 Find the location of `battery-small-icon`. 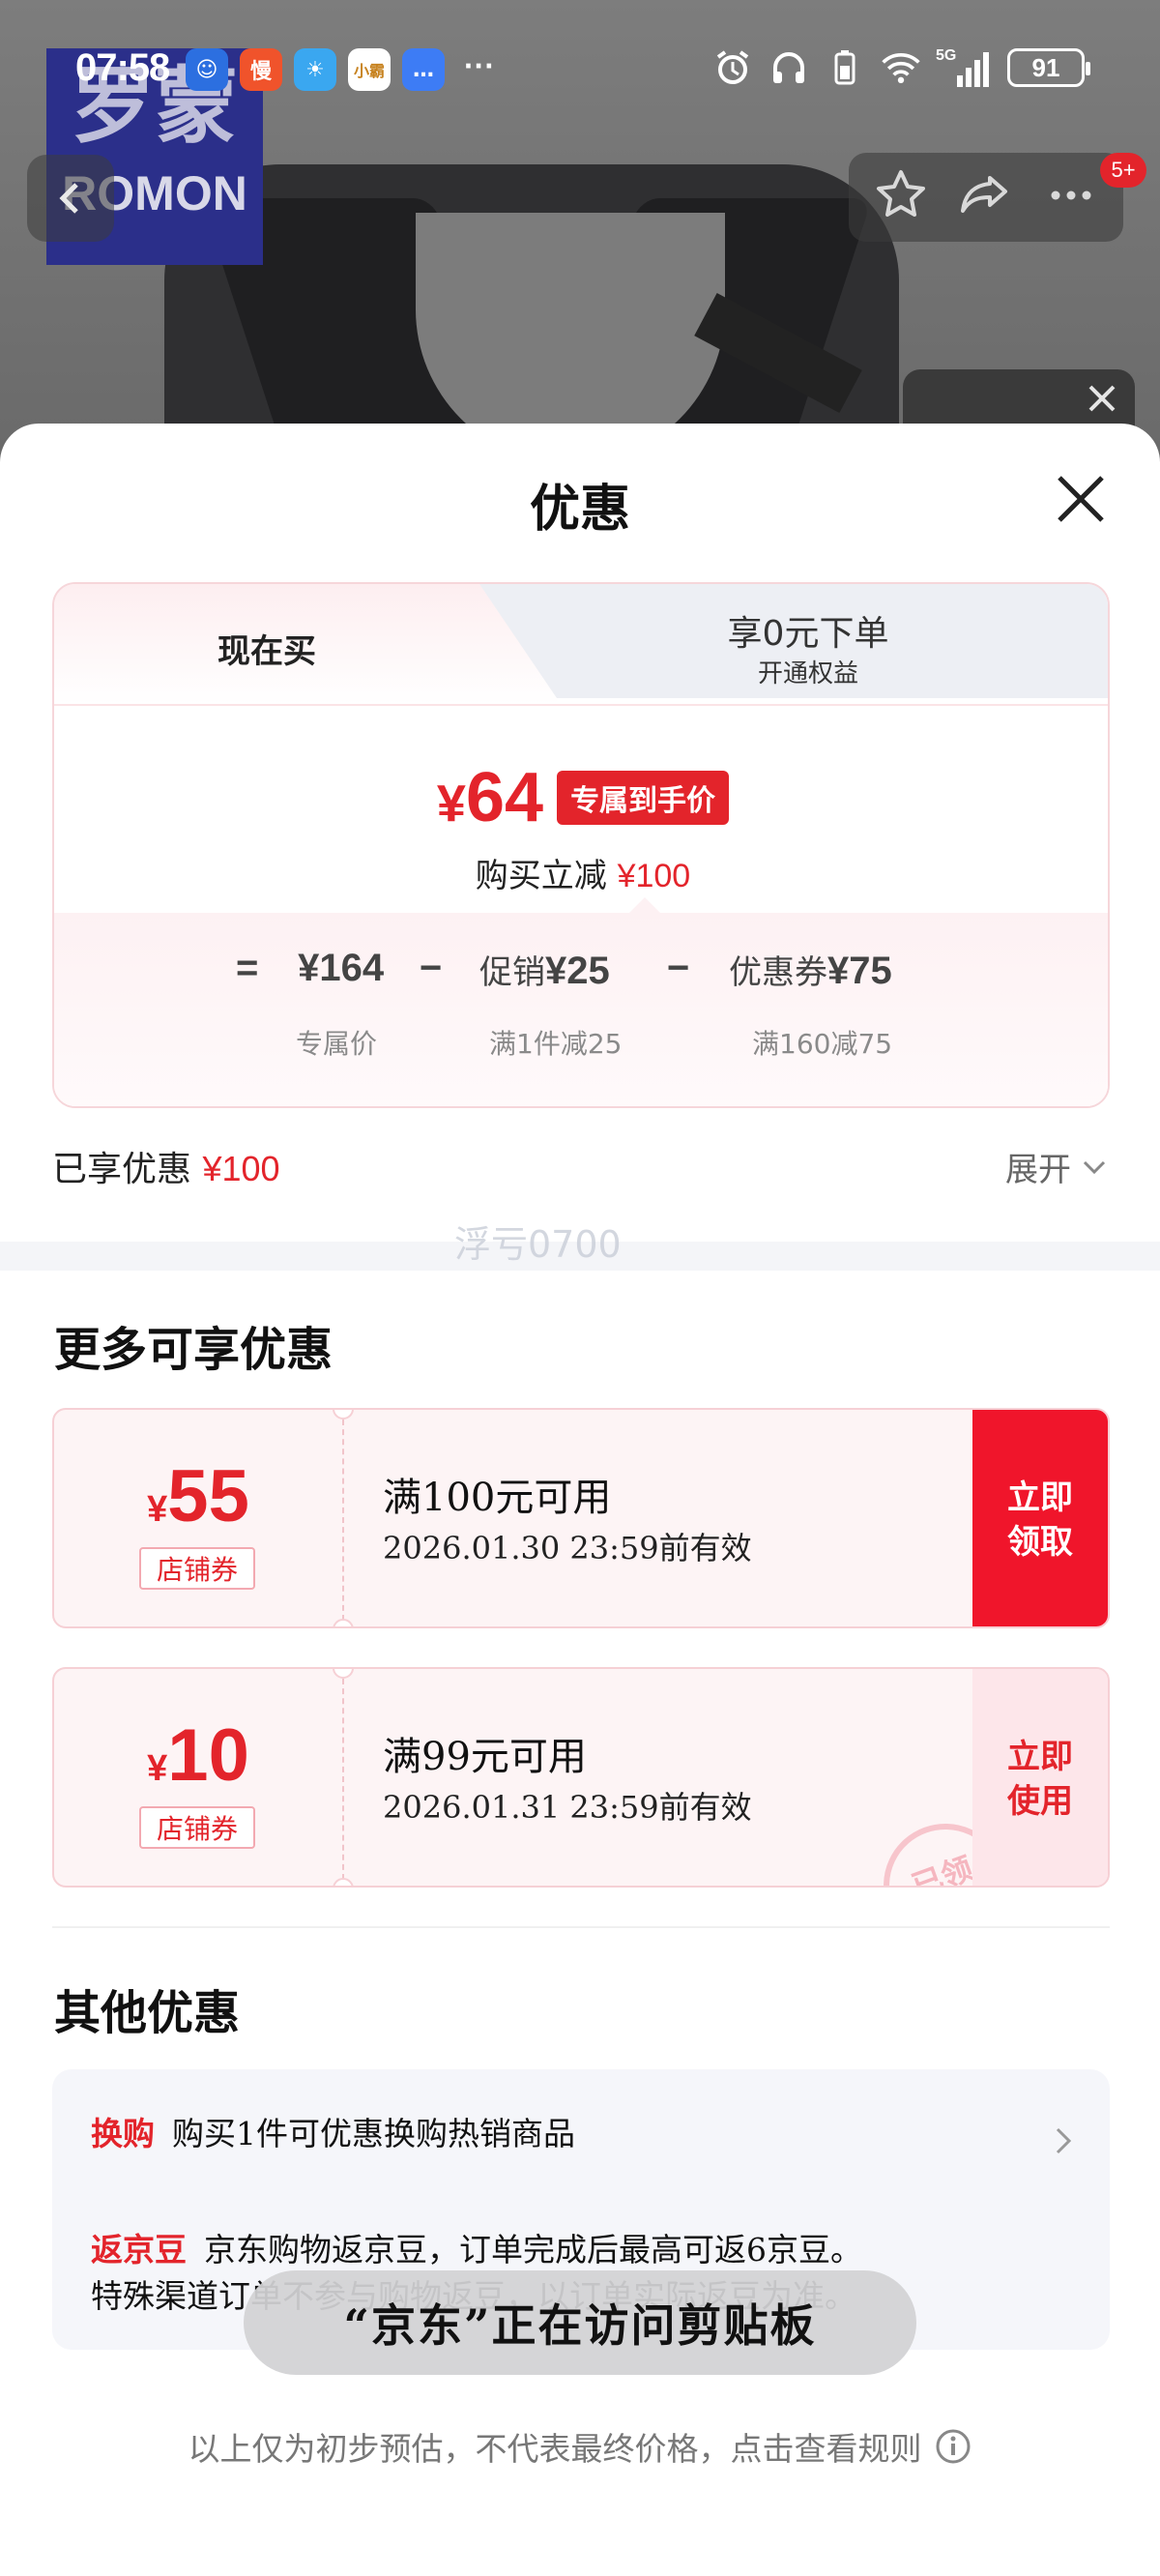

battery-small-icon is located at coordinates (845, 67).